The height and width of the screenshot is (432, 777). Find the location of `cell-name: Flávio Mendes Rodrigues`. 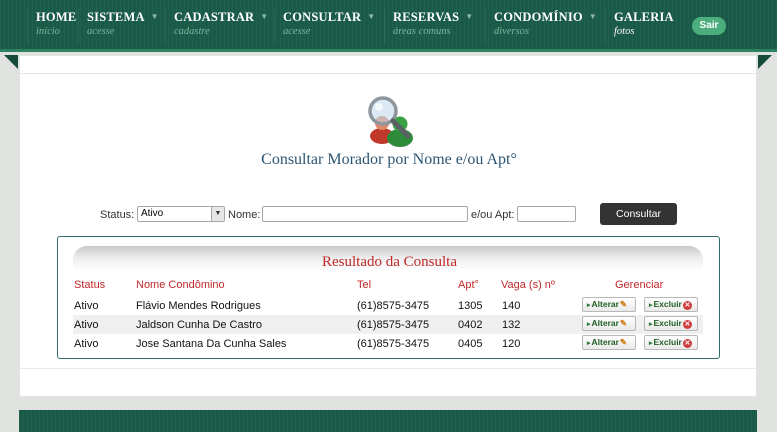

cell-name: Flávio Mendes Rodrigues is located at coordinates (198, 306).